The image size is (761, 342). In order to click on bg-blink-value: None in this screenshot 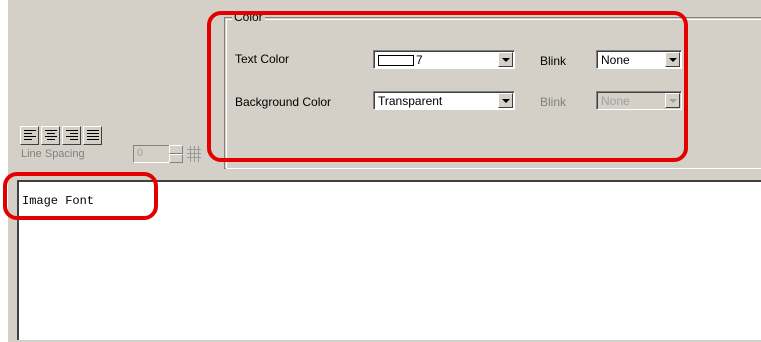, I will do `click(615, 101)`.